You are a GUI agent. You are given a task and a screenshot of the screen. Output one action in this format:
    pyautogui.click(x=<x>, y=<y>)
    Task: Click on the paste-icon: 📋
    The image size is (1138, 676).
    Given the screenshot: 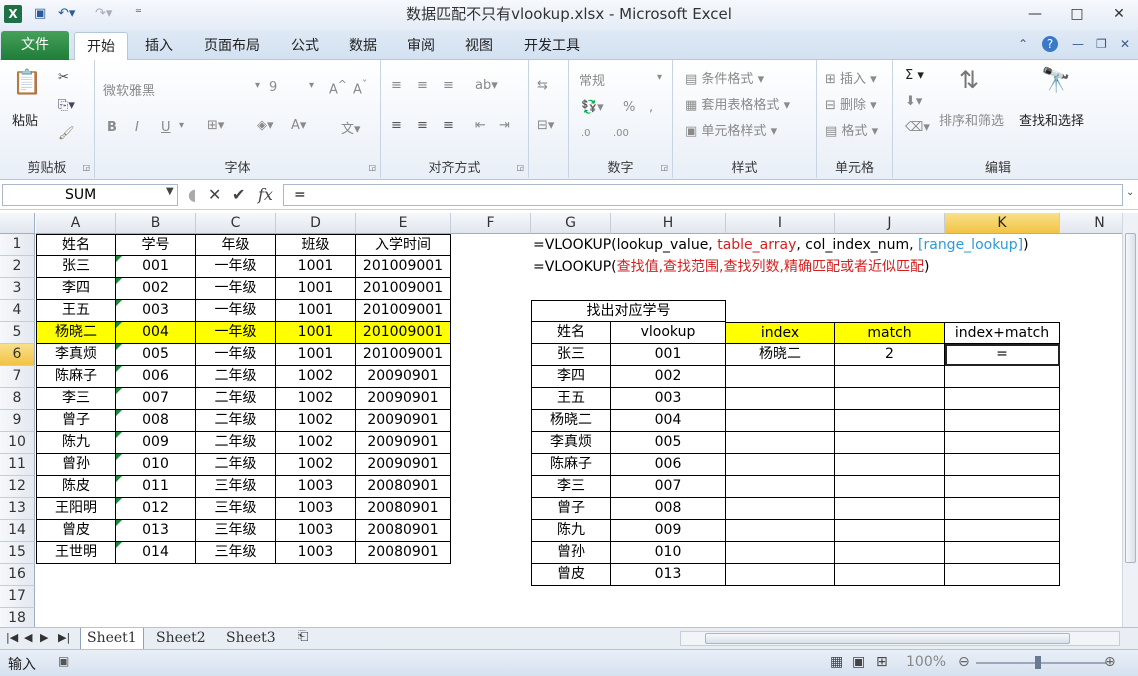 What is the action you would take?
    pyautogui.click(x=27, y=82)
    